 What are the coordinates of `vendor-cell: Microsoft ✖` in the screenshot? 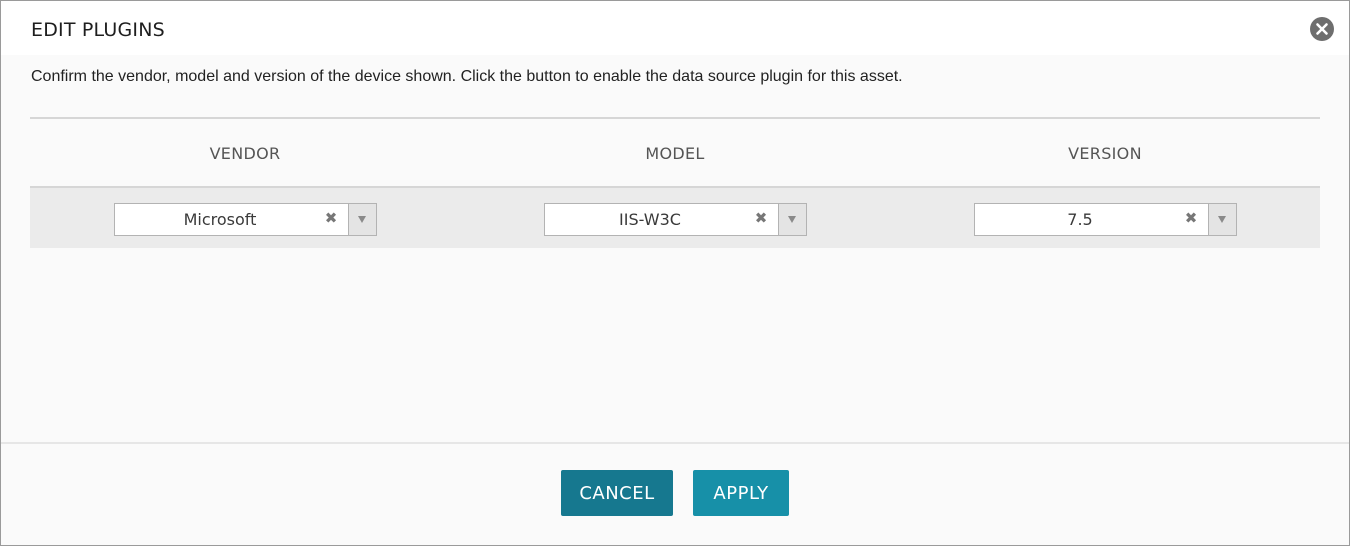 It's located at (245, 218).